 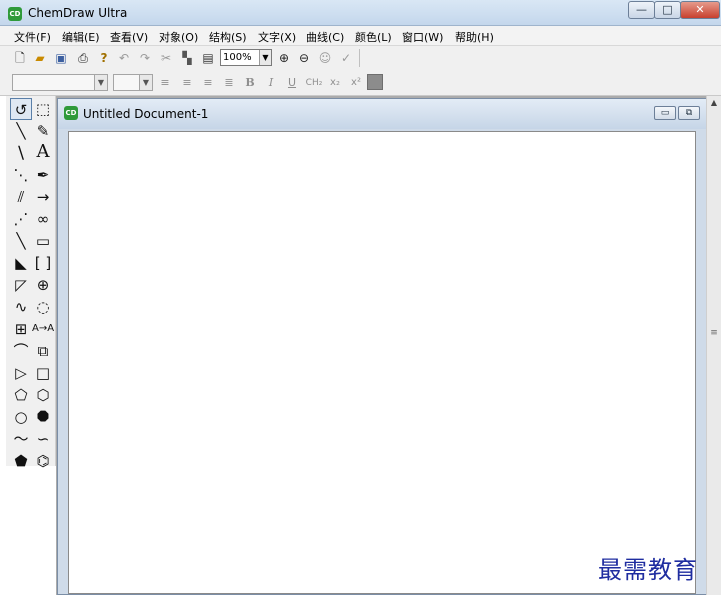 I want to click on chain-tool-icon: ⌒, so click(x=21, y=351).